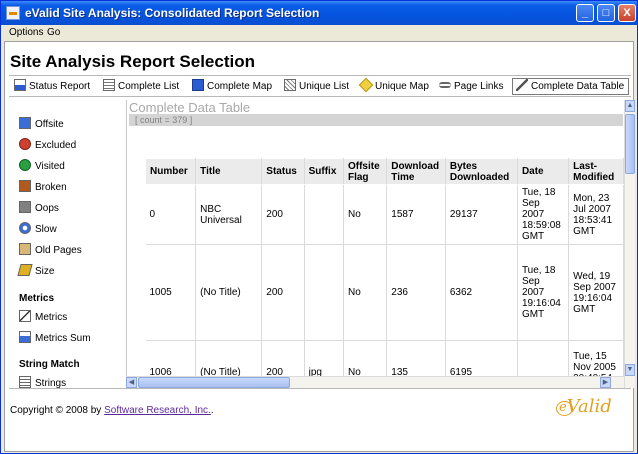 This screenshot has width=638, height=454. What do you see at coordinates (320, 388) in the screenshot?
I see `footer-divider` at bounding box center [320, 388].